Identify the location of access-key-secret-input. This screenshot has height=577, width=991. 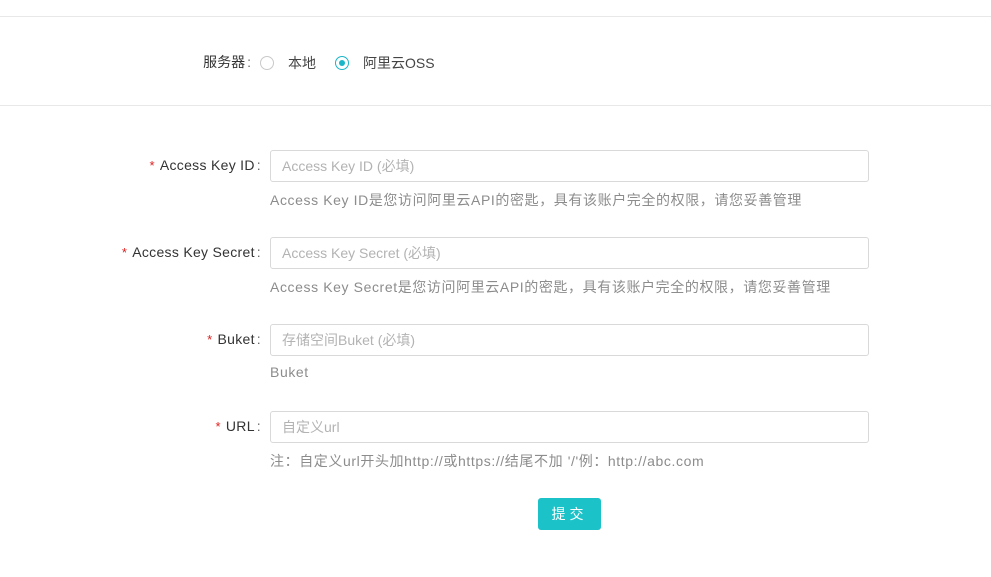
(569, 253).